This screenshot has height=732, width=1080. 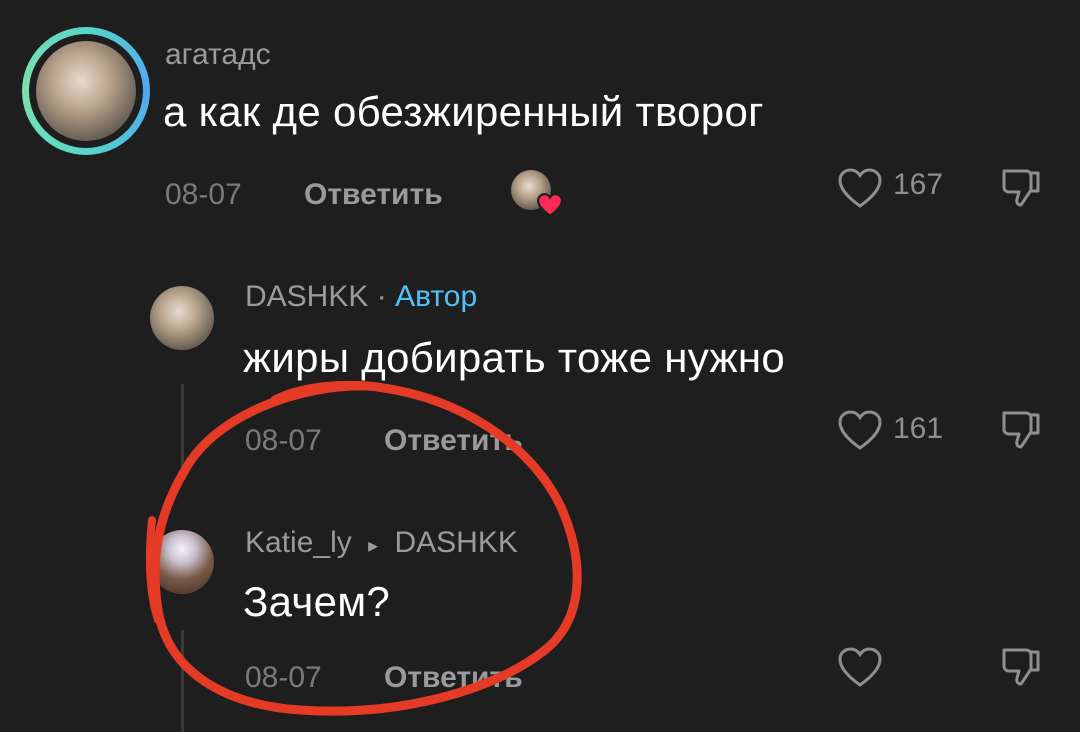 I want to click on comment-username: Katie_ly ▸ DASHKK, so click(x=381, y=543).